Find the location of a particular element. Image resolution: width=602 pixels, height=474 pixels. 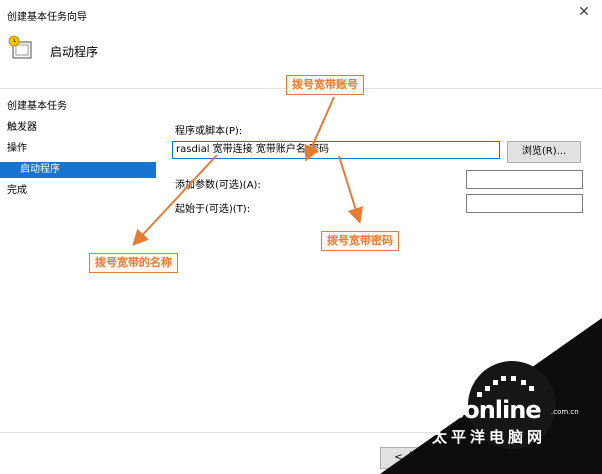

watermark-cn: 太平洋电脑网 is located at coordinates (489, 437).